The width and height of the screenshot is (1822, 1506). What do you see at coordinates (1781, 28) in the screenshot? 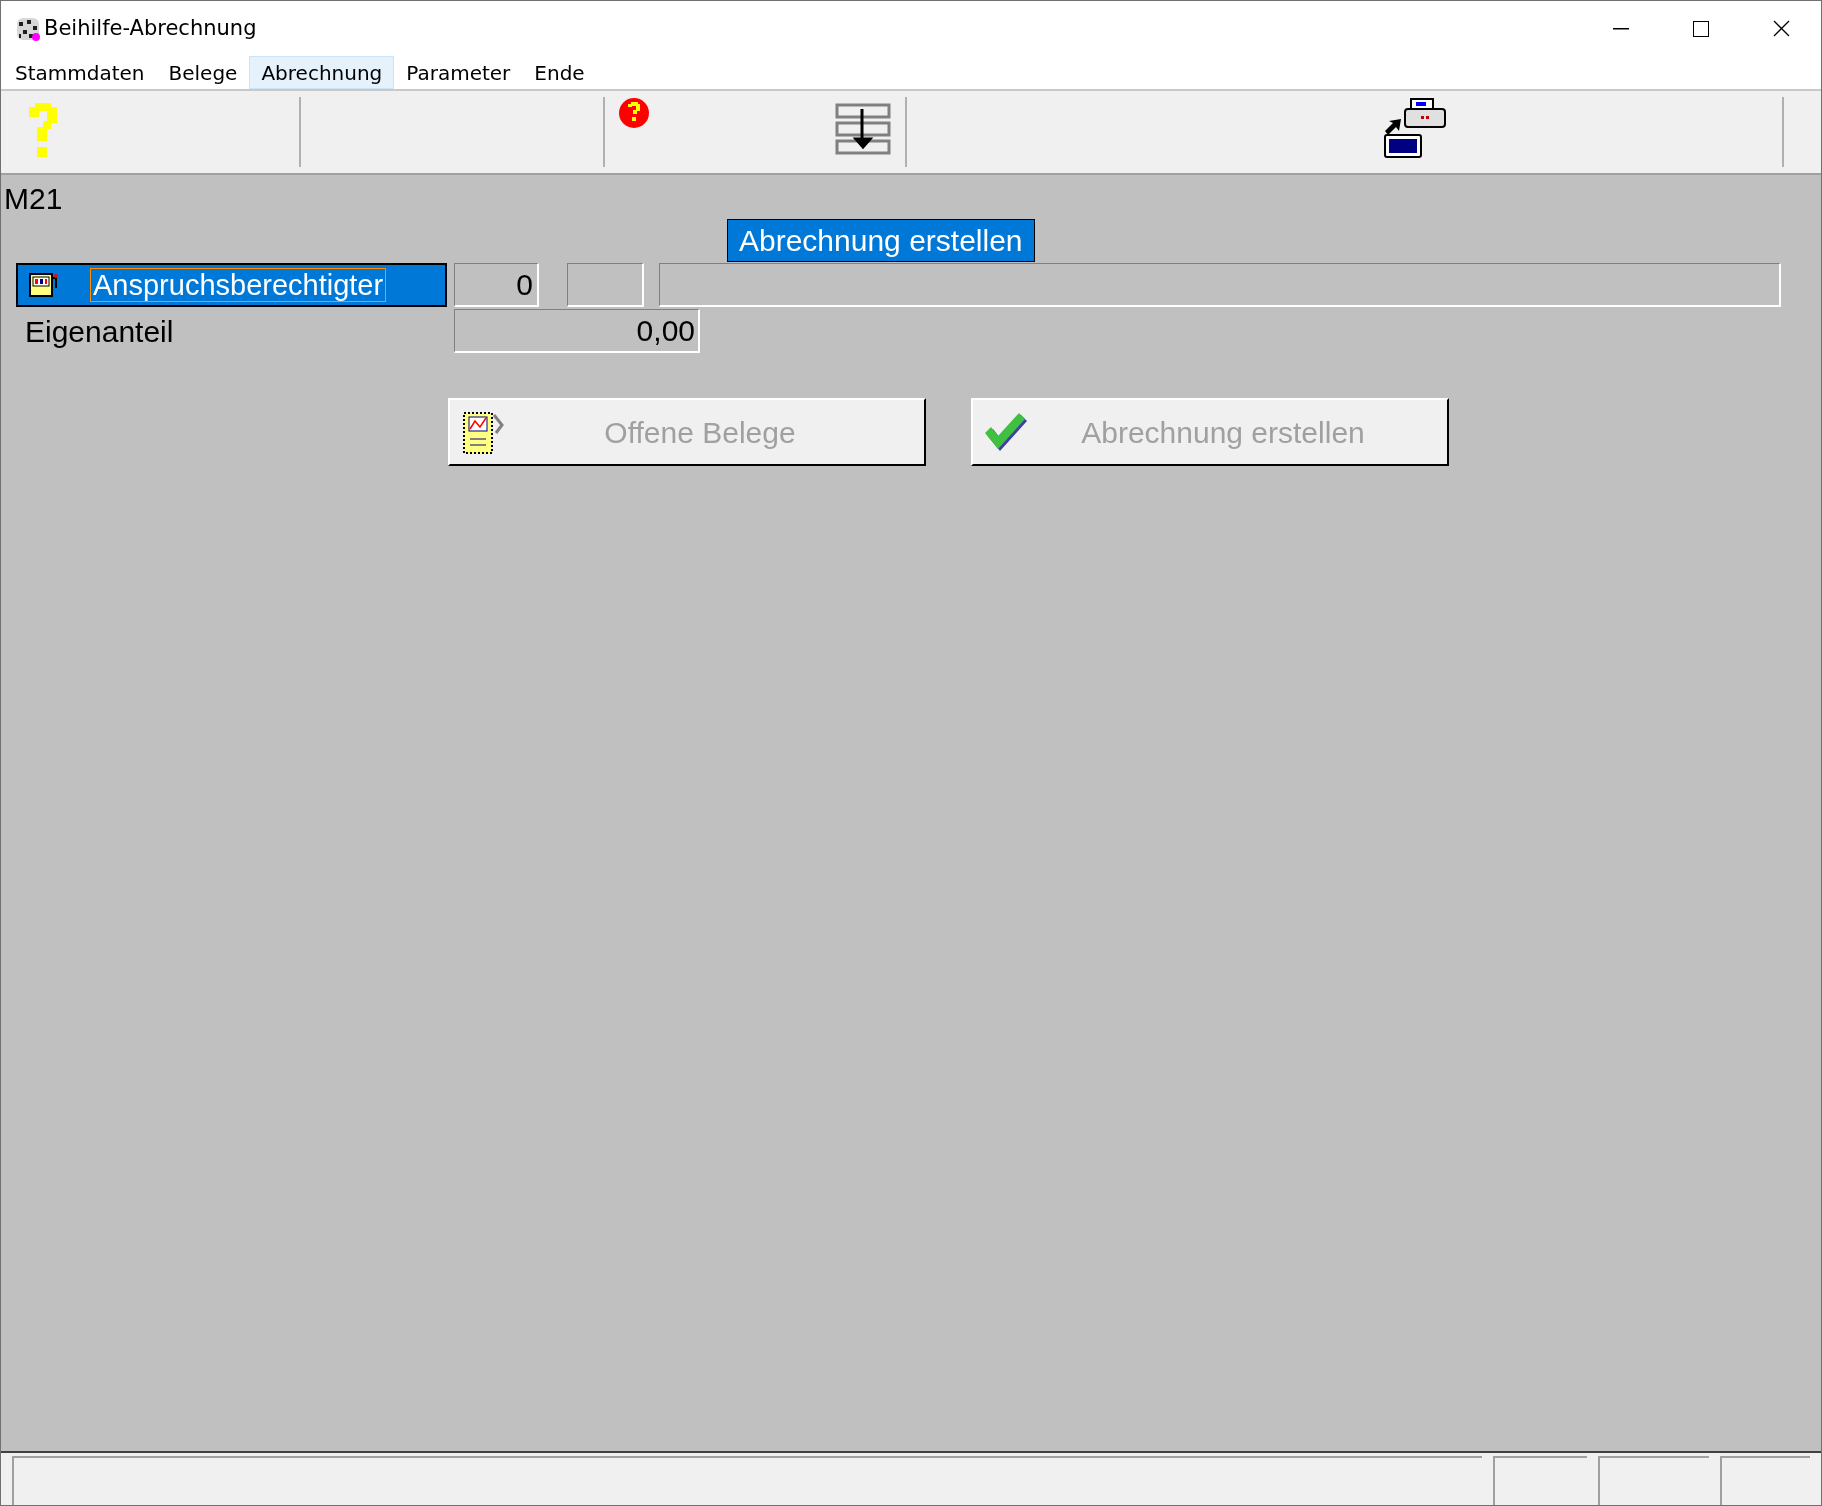
I see `close-icon` at bounding box center [1781, 28].